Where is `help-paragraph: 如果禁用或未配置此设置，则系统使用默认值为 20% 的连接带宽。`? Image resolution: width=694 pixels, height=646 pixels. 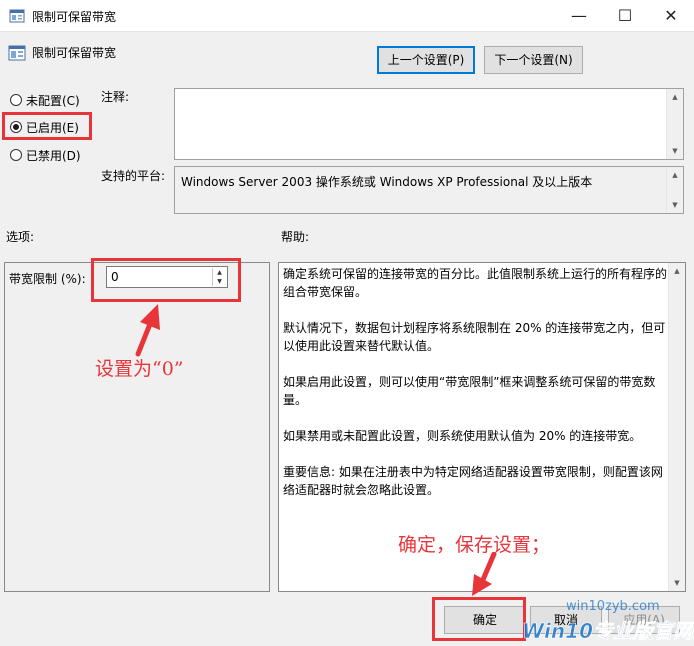 help-paragraph: 如果禁用或未配置此设置，则系统使用默认值为 20% 的连接带宽。 is located at coordinates (462, 436).